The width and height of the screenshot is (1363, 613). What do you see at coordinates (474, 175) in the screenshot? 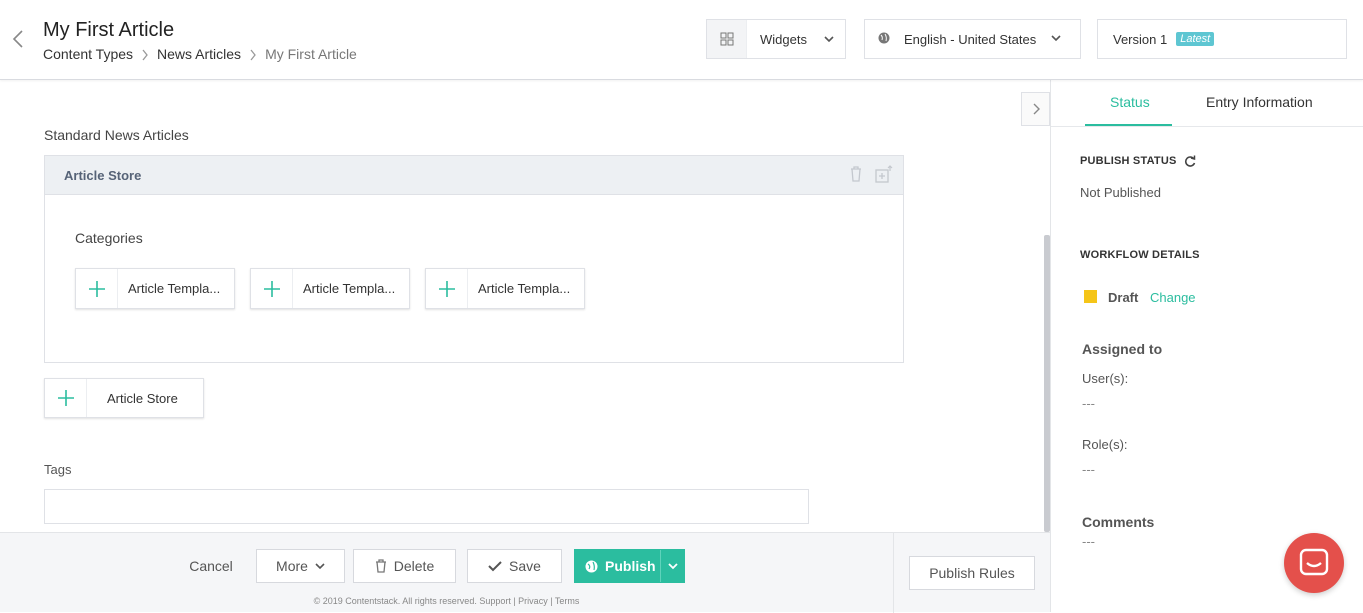
I see `group-header: Article Store` at bounding box center [474, 175].